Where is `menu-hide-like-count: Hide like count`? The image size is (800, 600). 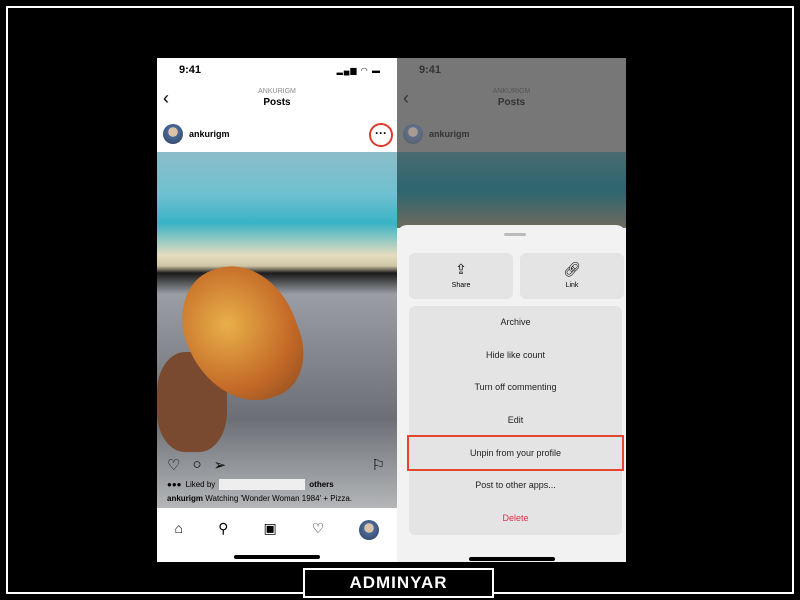
menu-hide-like-count: Hide like count is located at coordinates (515, 355).